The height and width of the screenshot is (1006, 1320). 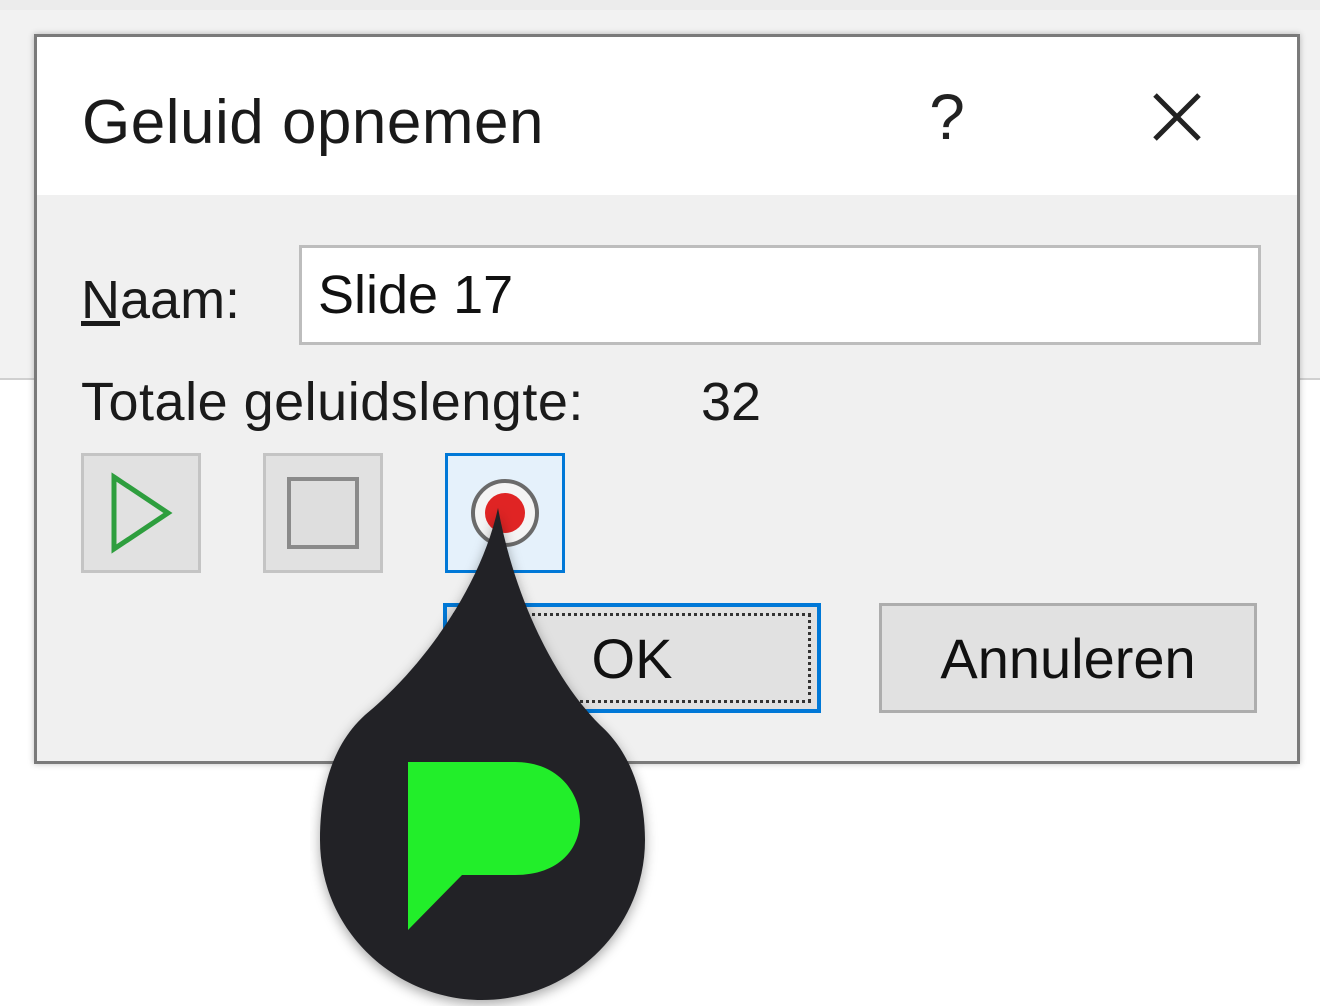 What do you see at coordinates (332, 402) in the screenshot?
I see `total-length-label: Totale geluidslengte:` at bounding box center [332, 402].